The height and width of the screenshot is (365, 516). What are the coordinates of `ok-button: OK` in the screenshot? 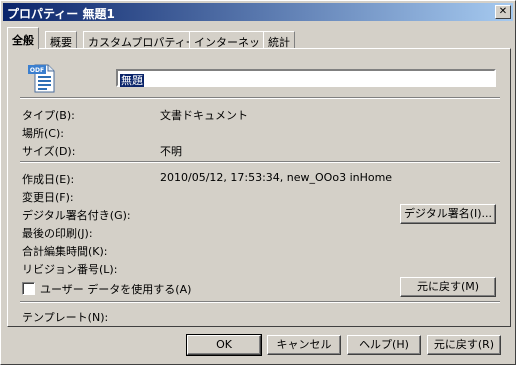 It's located at (224, 345).